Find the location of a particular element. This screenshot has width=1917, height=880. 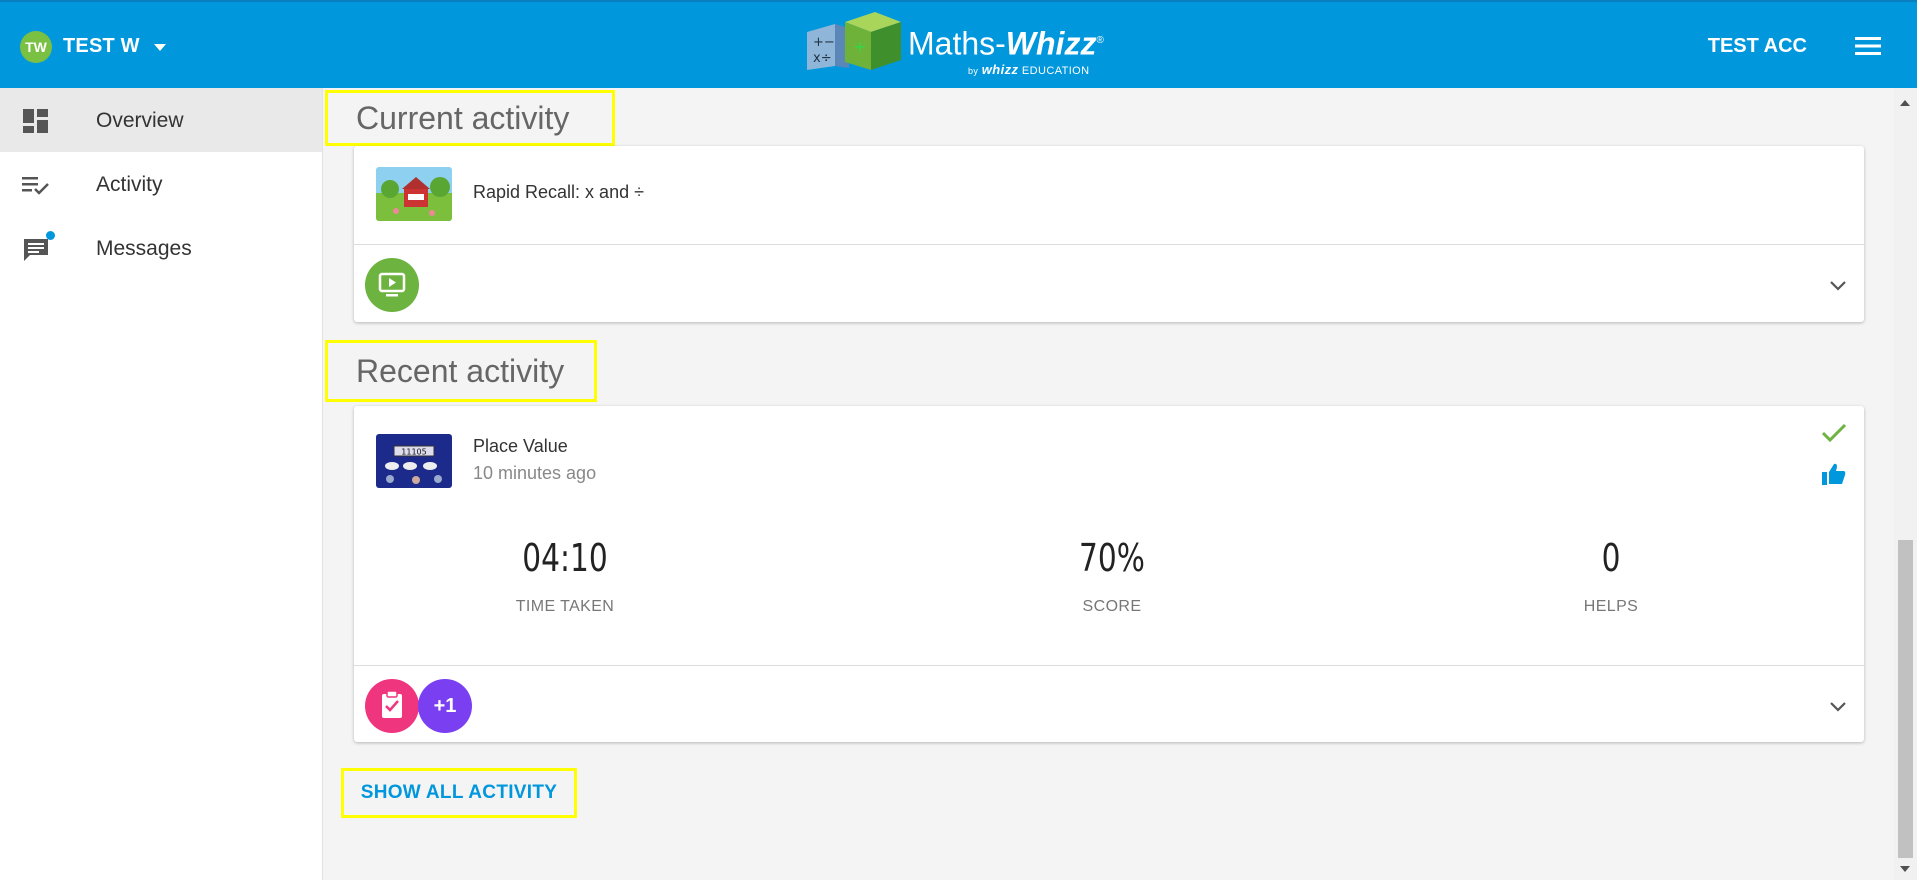

play-screen-icon is located at coordinates (392, 284).